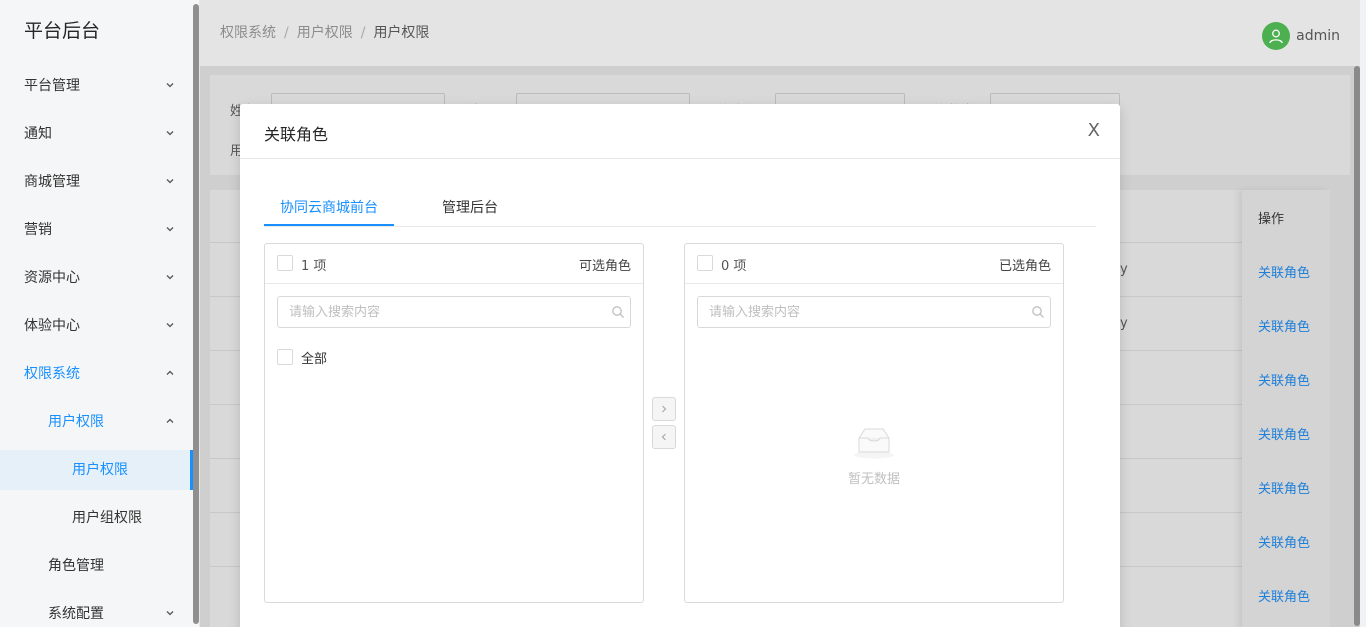 This screenshot has width=1366, height=627. What do you see at coordinates (99, 374) in the screenshot?
I see `sidebar-item-permission-system: 权限系统` at bounding box center [99, 374].